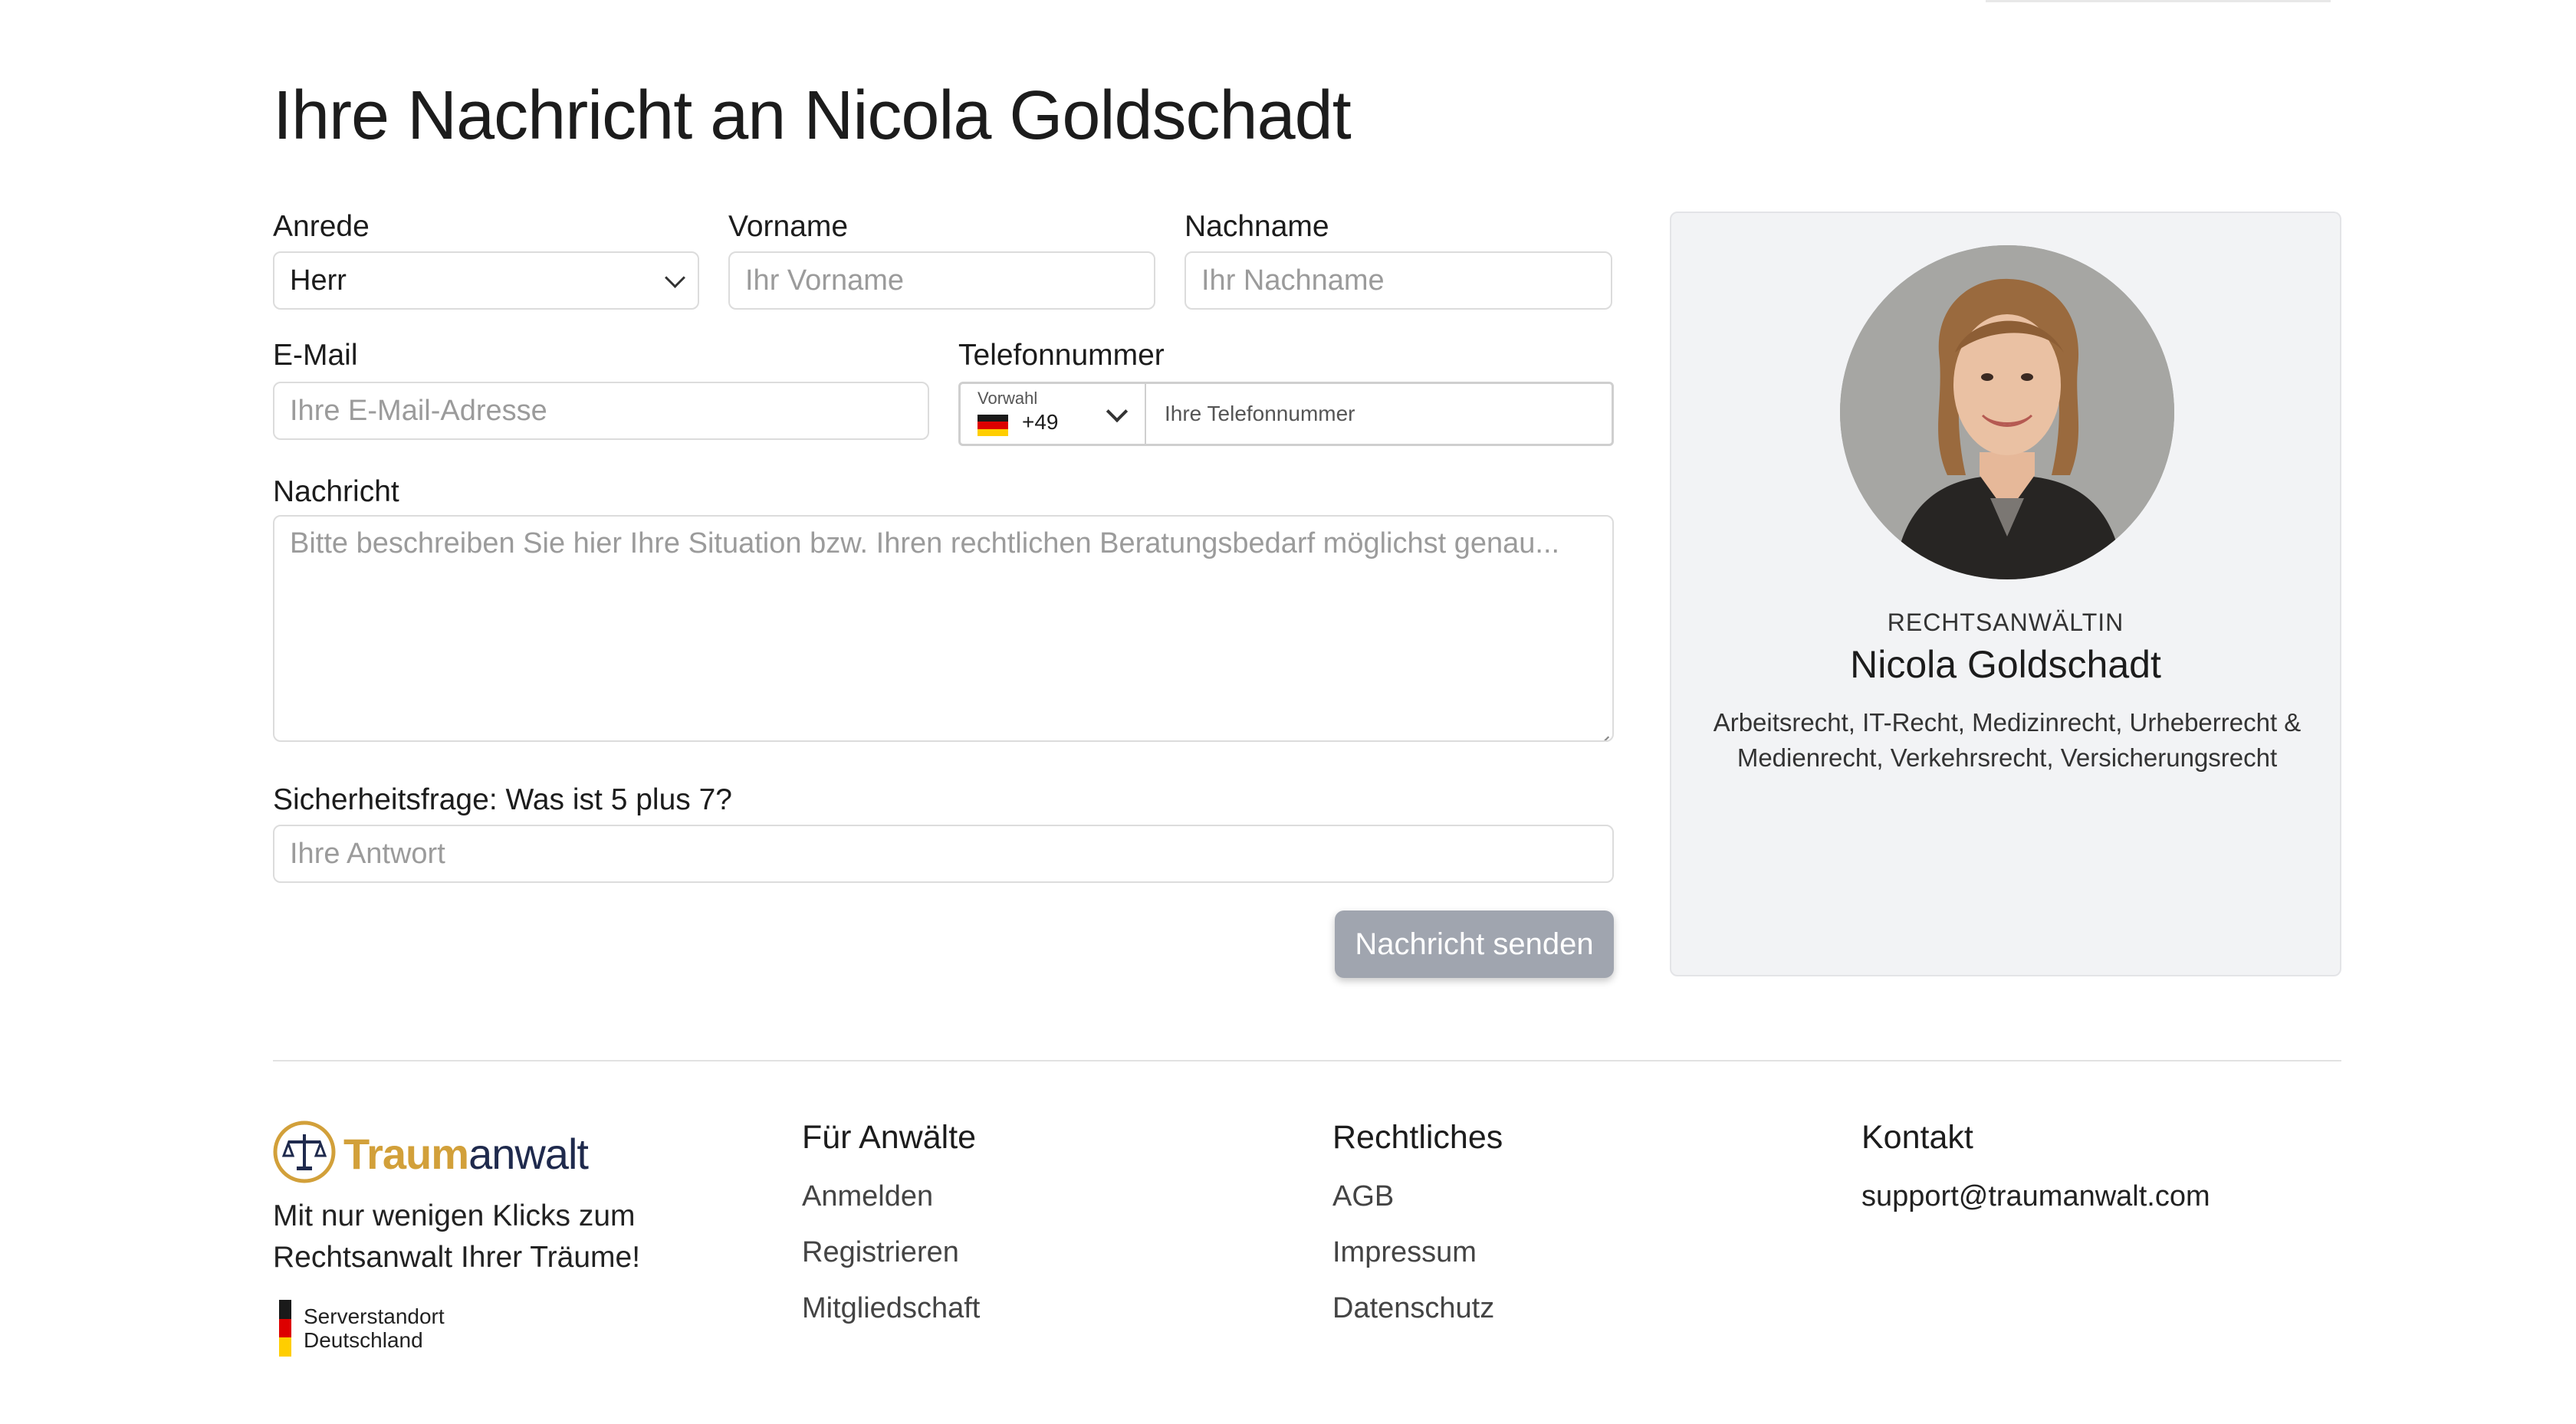 The height and width of the screenshot is (1424, 2576). What do you see at coordinates (419, 410) in the screenshot?
I see `email-placeholder: Ihre E-Mail-Adresse` at bounding box center [419, 410].